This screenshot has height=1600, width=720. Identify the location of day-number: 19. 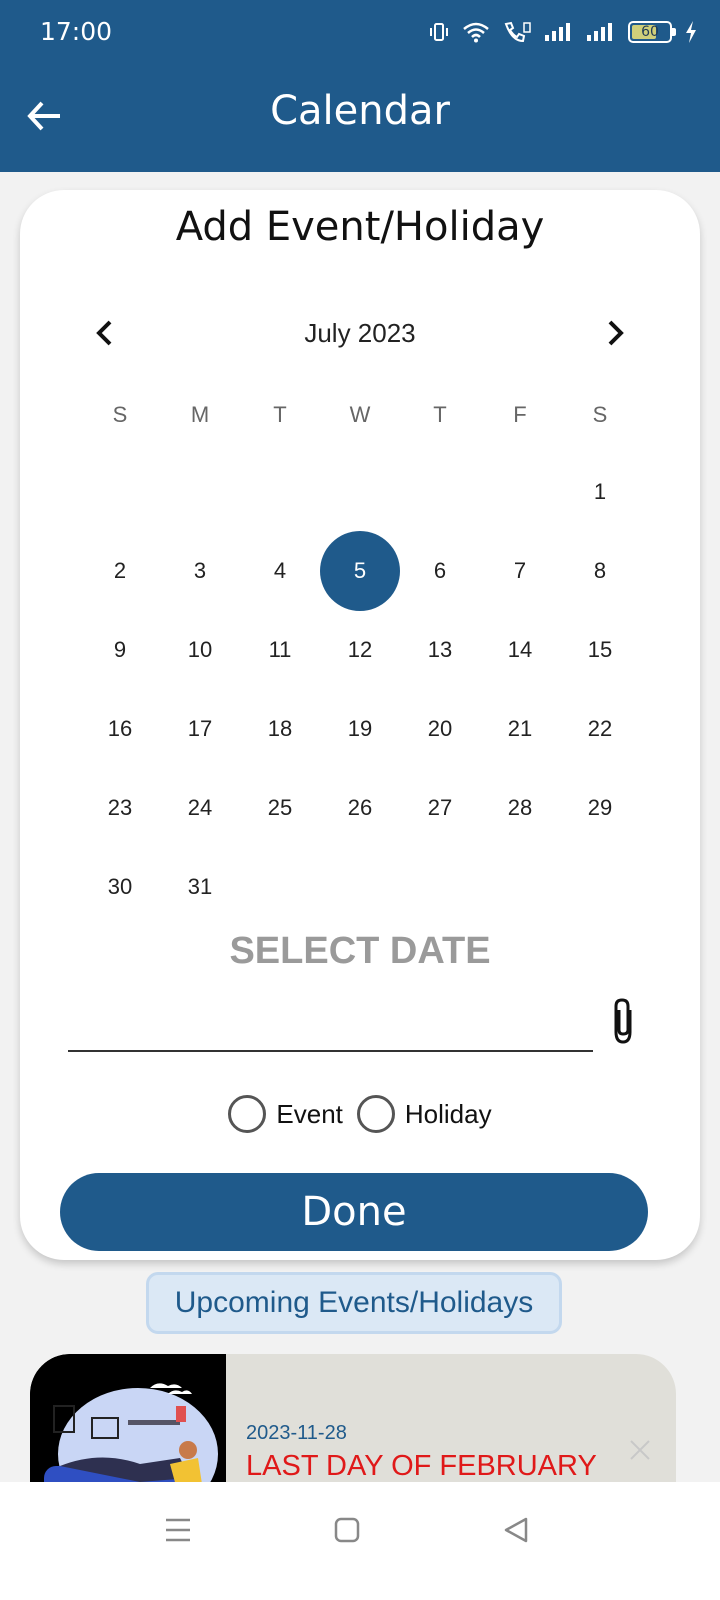
(360, 728).